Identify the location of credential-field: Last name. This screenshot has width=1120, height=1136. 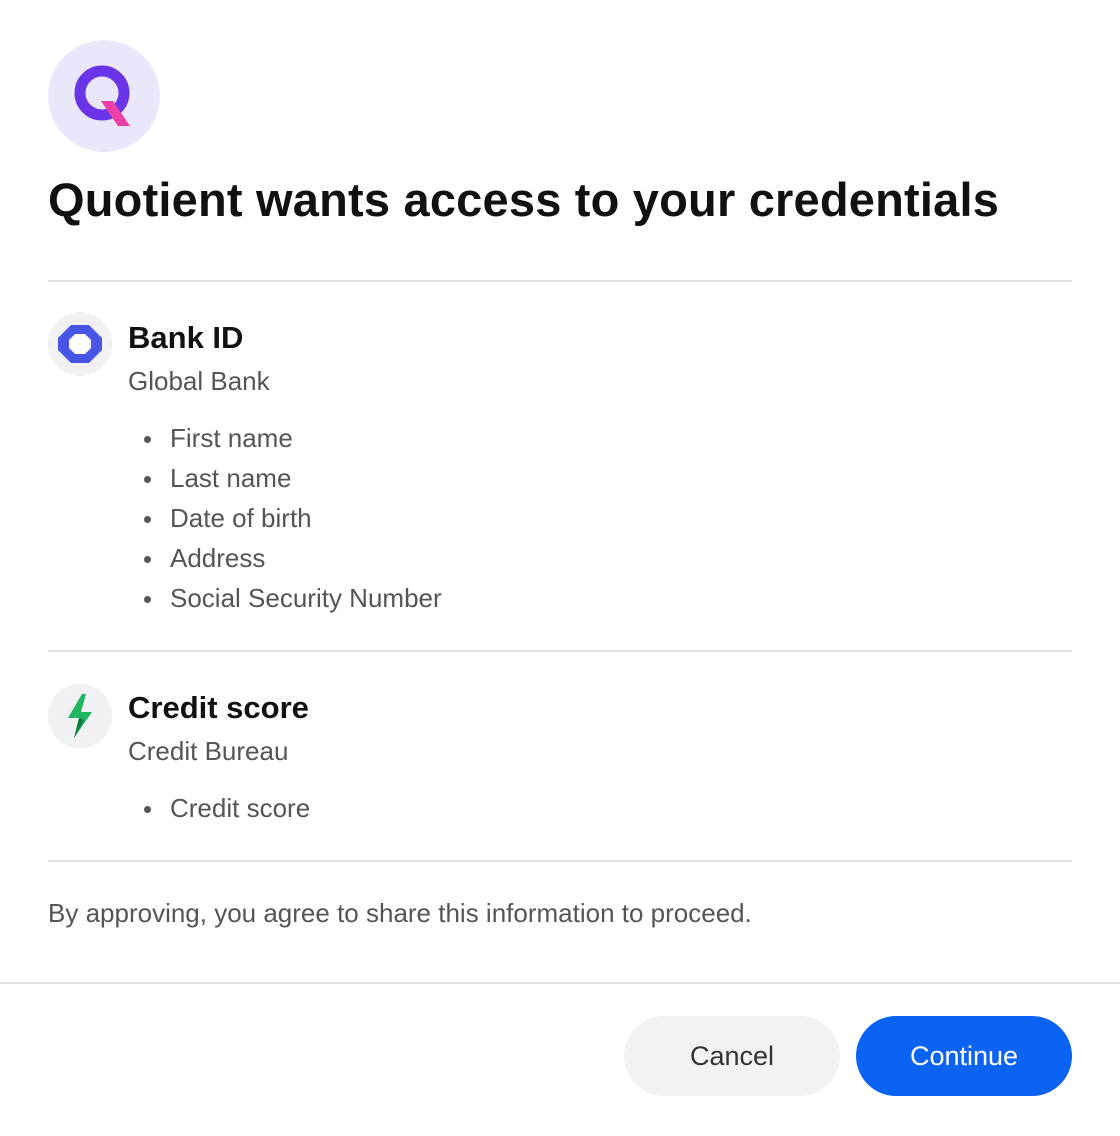
(292, 478).